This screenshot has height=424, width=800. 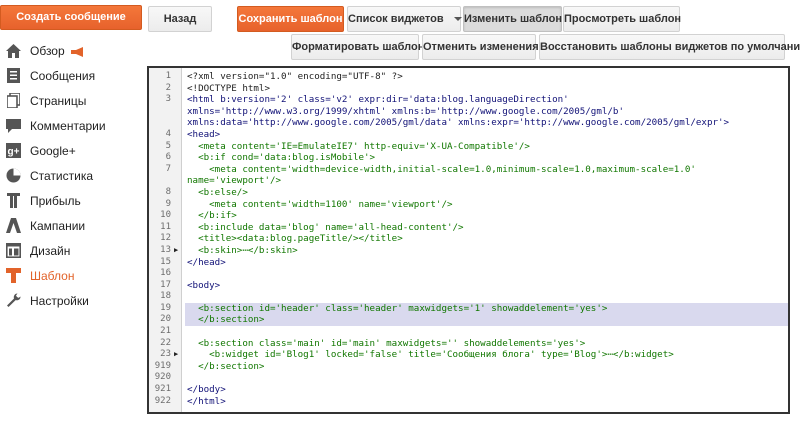 What do you see at coordinates (228, 88) in the screenshot?
I see `code-text: <!DOCTYPE html>` at bounding box center [228, 88].